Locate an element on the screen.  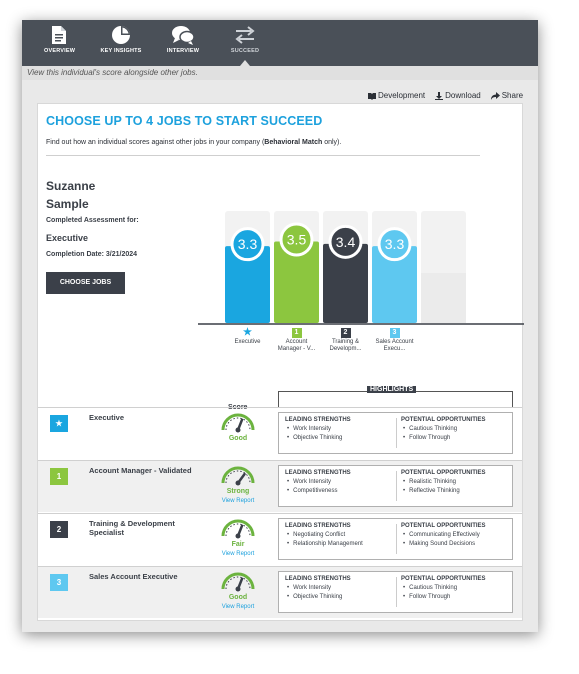
tab-interview: INTERVIEW is located at coordinates (183, 43).